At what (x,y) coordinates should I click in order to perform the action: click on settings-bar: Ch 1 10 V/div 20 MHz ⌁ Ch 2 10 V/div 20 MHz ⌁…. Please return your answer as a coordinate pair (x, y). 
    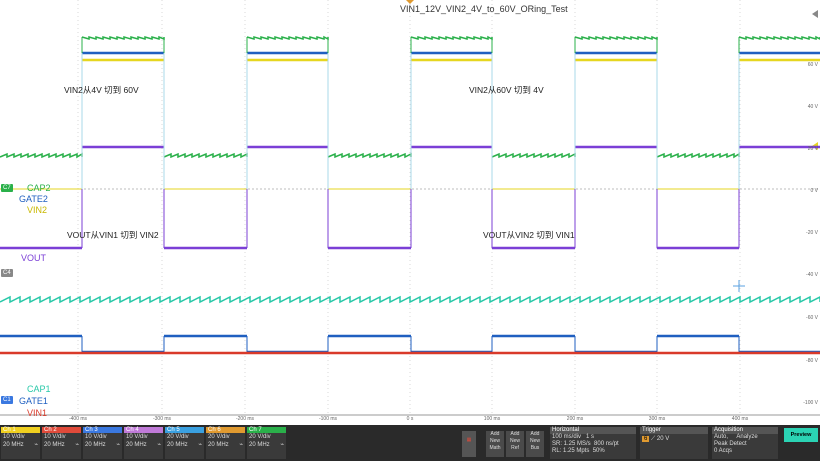
    Looking at the image, I should click on (410, 443).